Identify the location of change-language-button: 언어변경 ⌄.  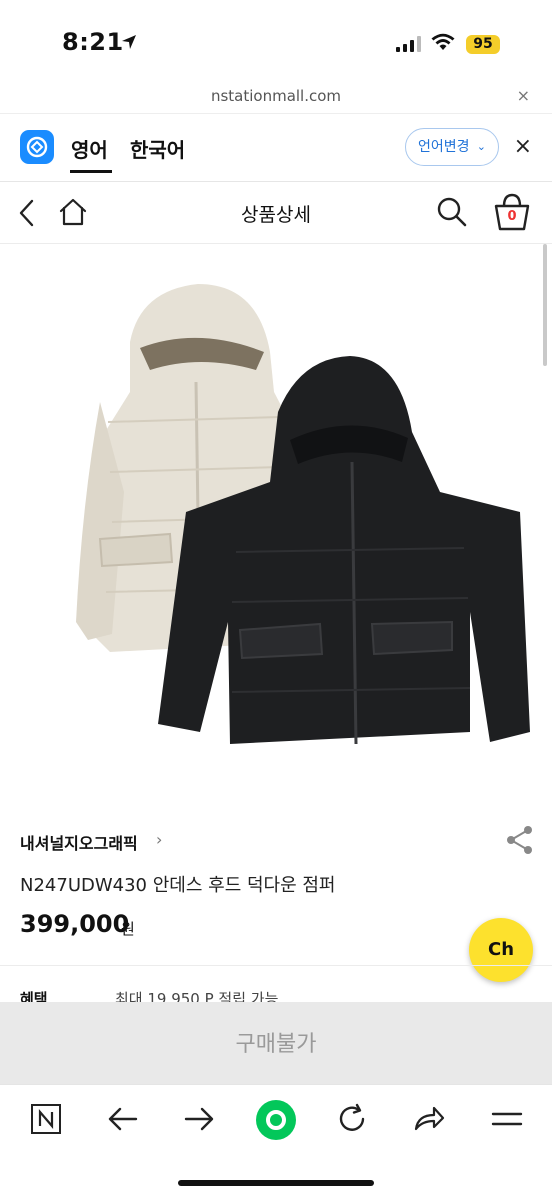
(452, 147).